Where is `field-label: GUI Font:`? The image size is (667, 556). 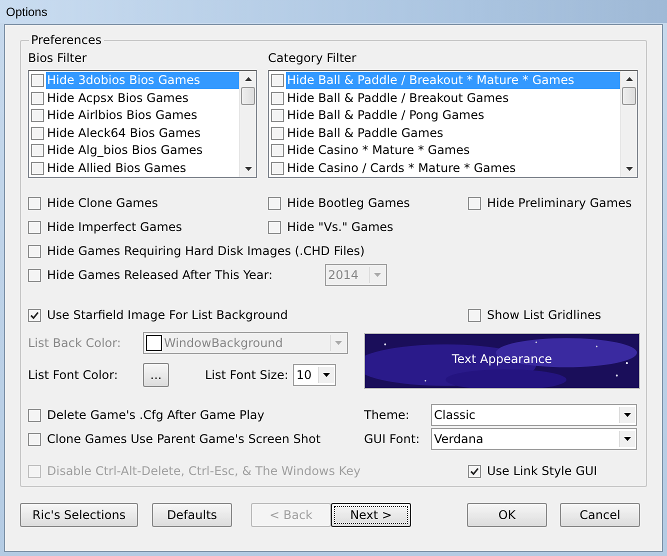 field-label: GUI Font: is located at coordinates (392, 439).